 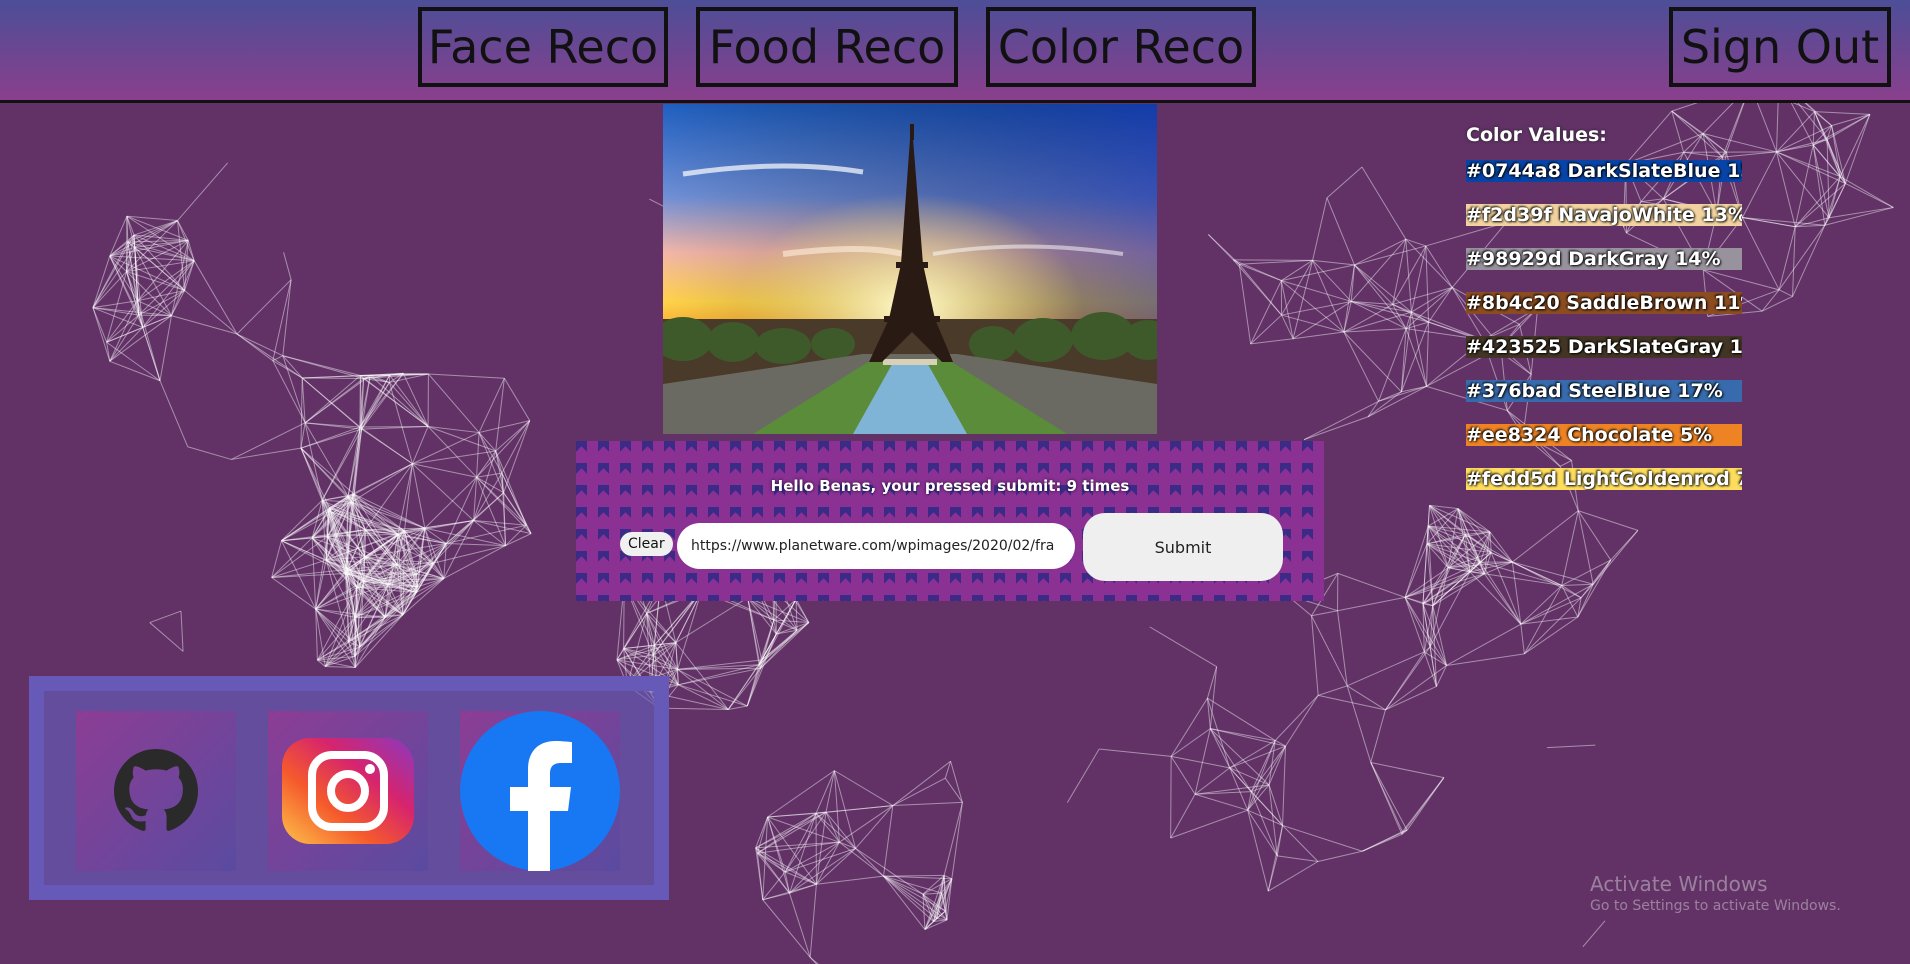 What do you see at coordinates (1604, 435) in the screenshot?
I see `color-value-item: #ee8324 Chocolate 5%` at bounding box center [1604, 435].